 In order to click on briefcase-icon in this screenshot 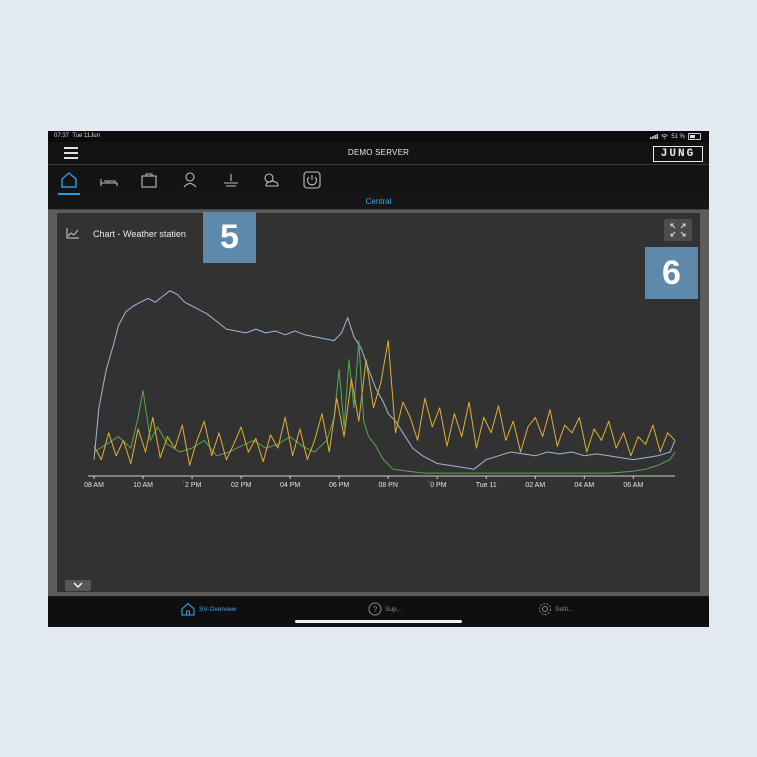, I will do `click(149, 180)`.